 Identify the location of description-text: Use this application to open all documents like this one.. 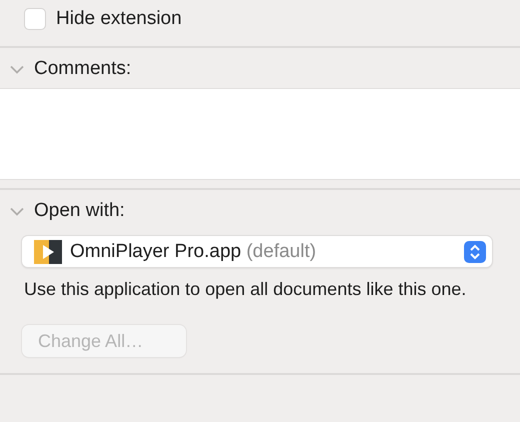
(246, 289).